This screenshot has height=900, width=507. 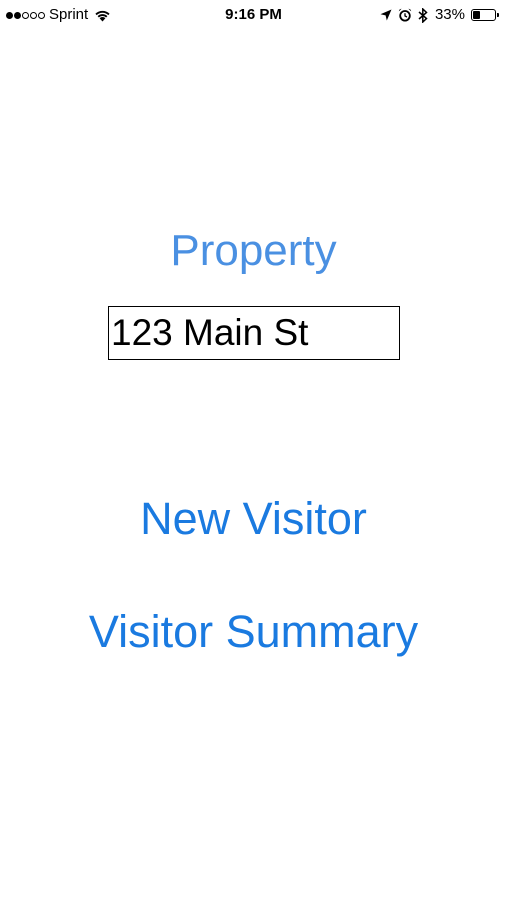 I want to click on new-visitor-button: New Visitor, so click(x=253, y=519).